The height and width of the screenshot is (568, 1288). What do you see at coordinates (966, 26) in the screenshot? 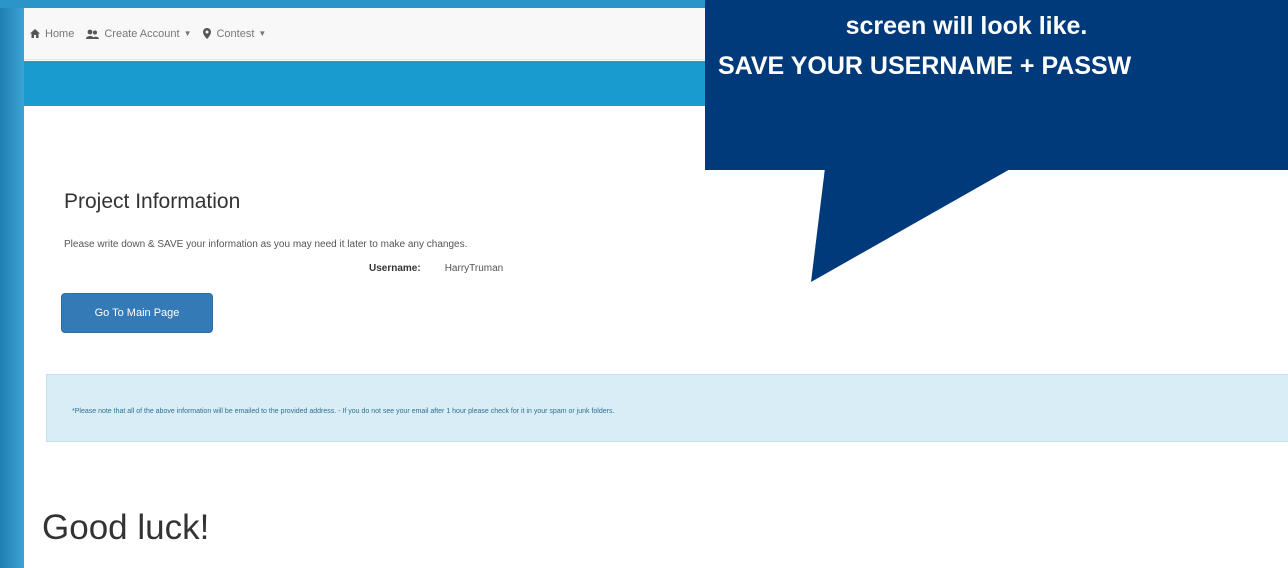
I see `callout-line-1: screen will look like.` at bounding box center [966, 26].